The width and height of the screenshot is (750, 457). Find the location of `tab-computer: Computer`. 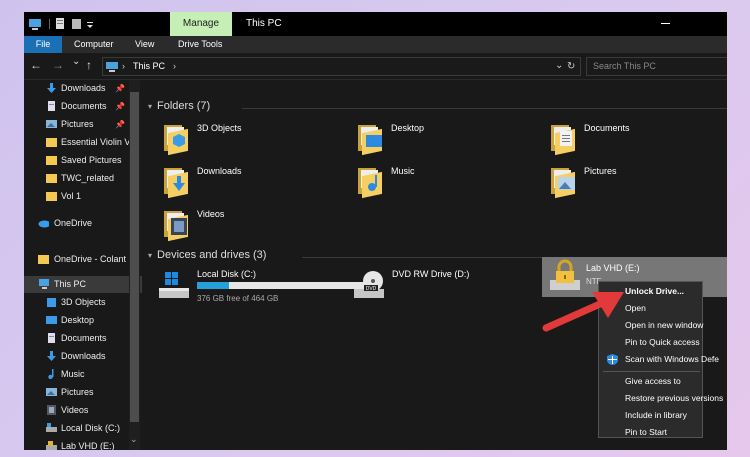

tab-computer: Computer is located at coordinates (94, 44).